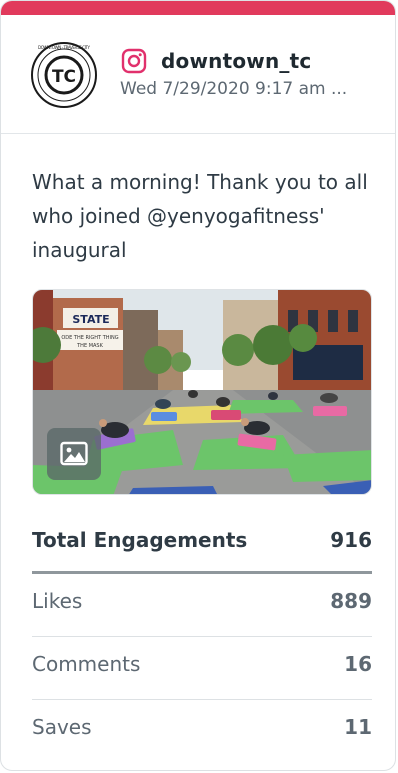 This screenshot has height=773, width=398. What do you see at coordinates (140, 540) in the screenshot?
I see `stat-label: Total Engagements` at bounding box center [140, 540].